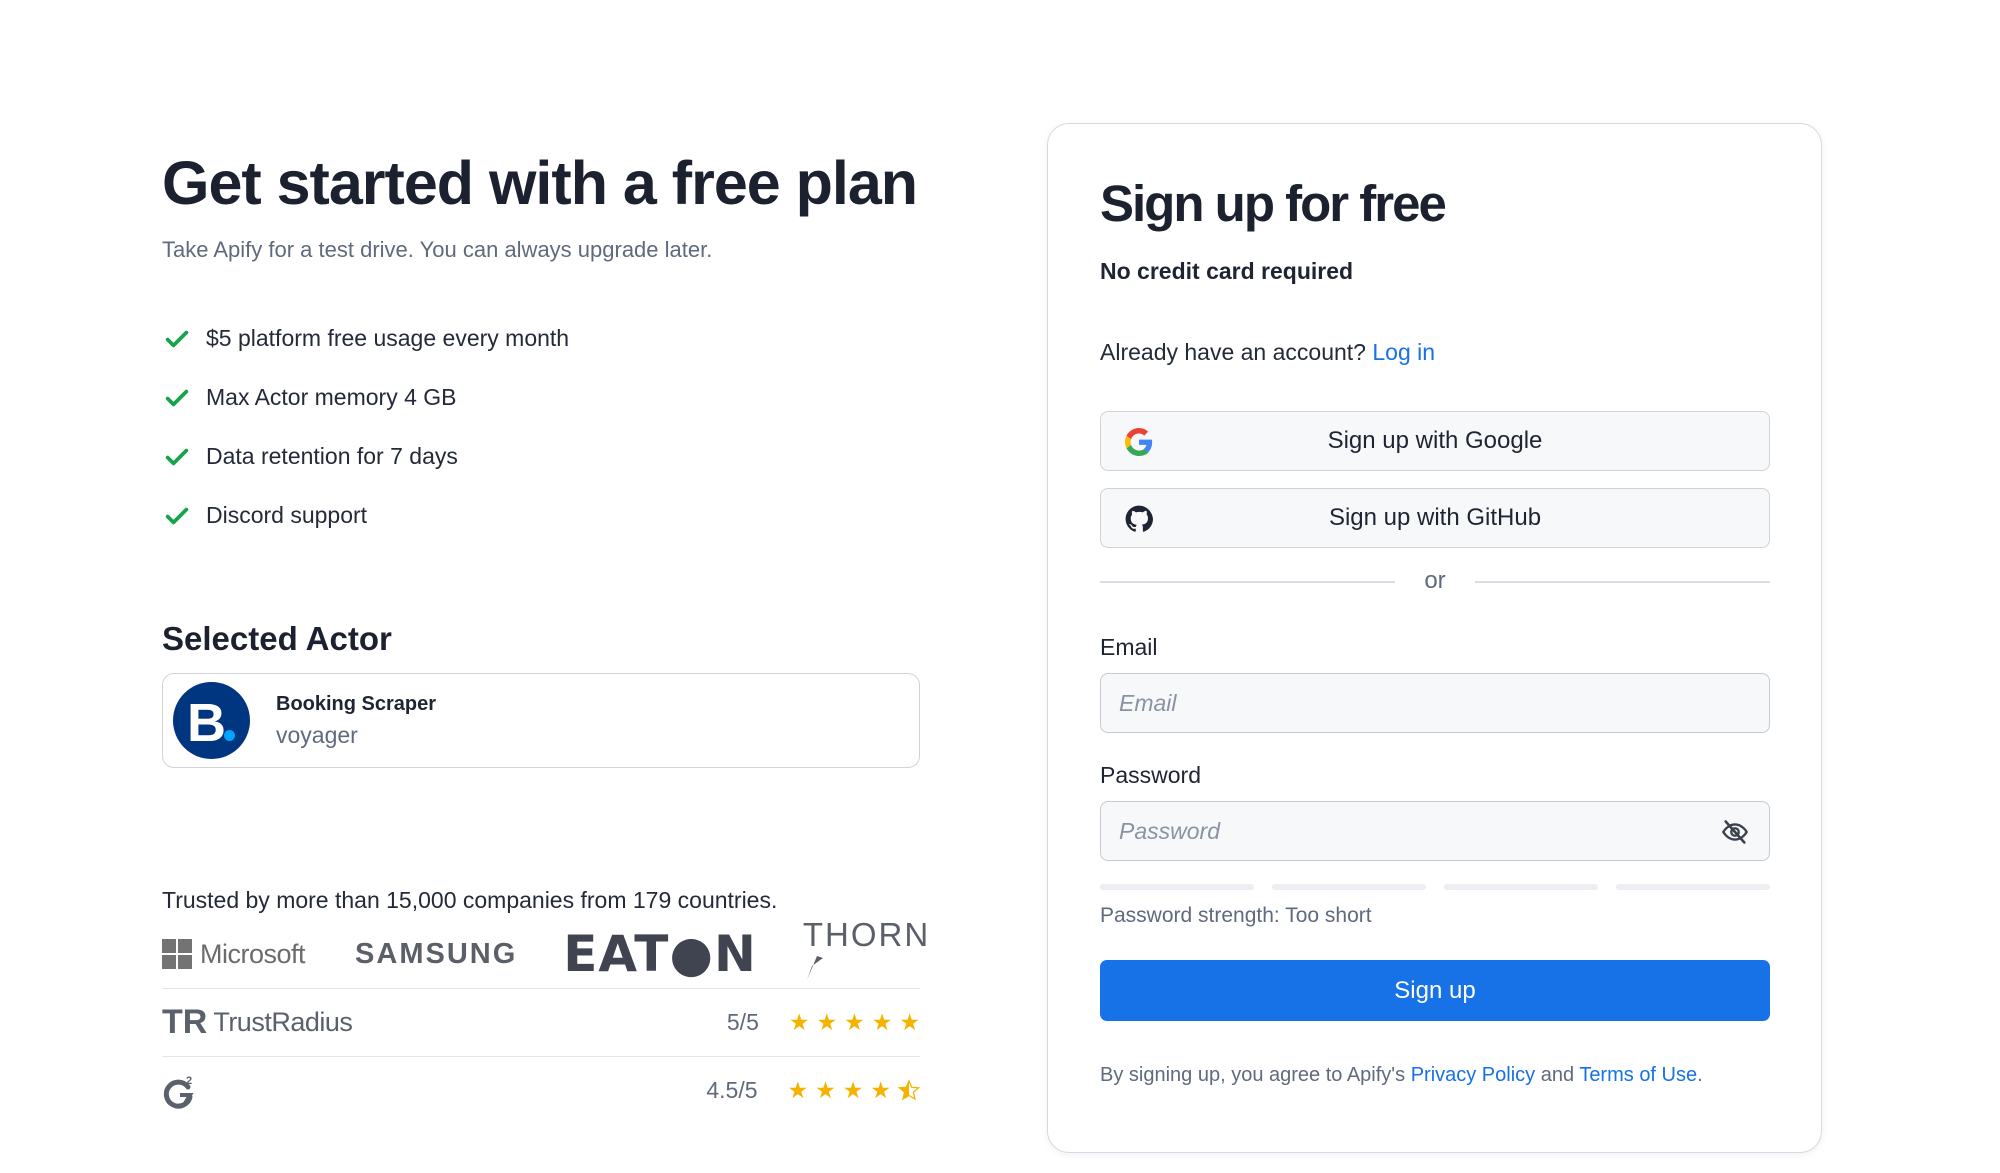  I want to click on booking-logo-icon: B, so click(211, 720).